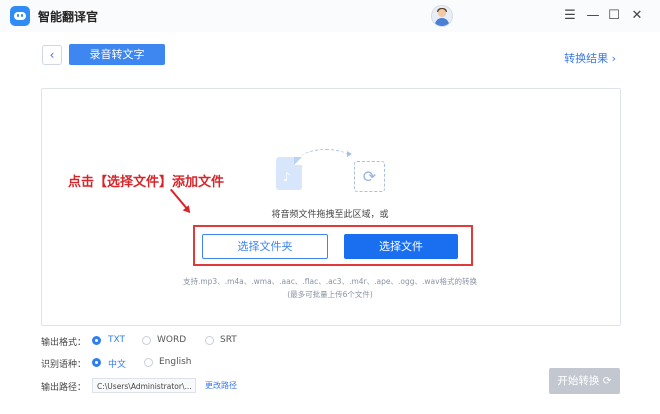  What do you see at coordinates (593, 16) in the screenshot?
I see `minimize-button: —` at bounding box center [593, 16].